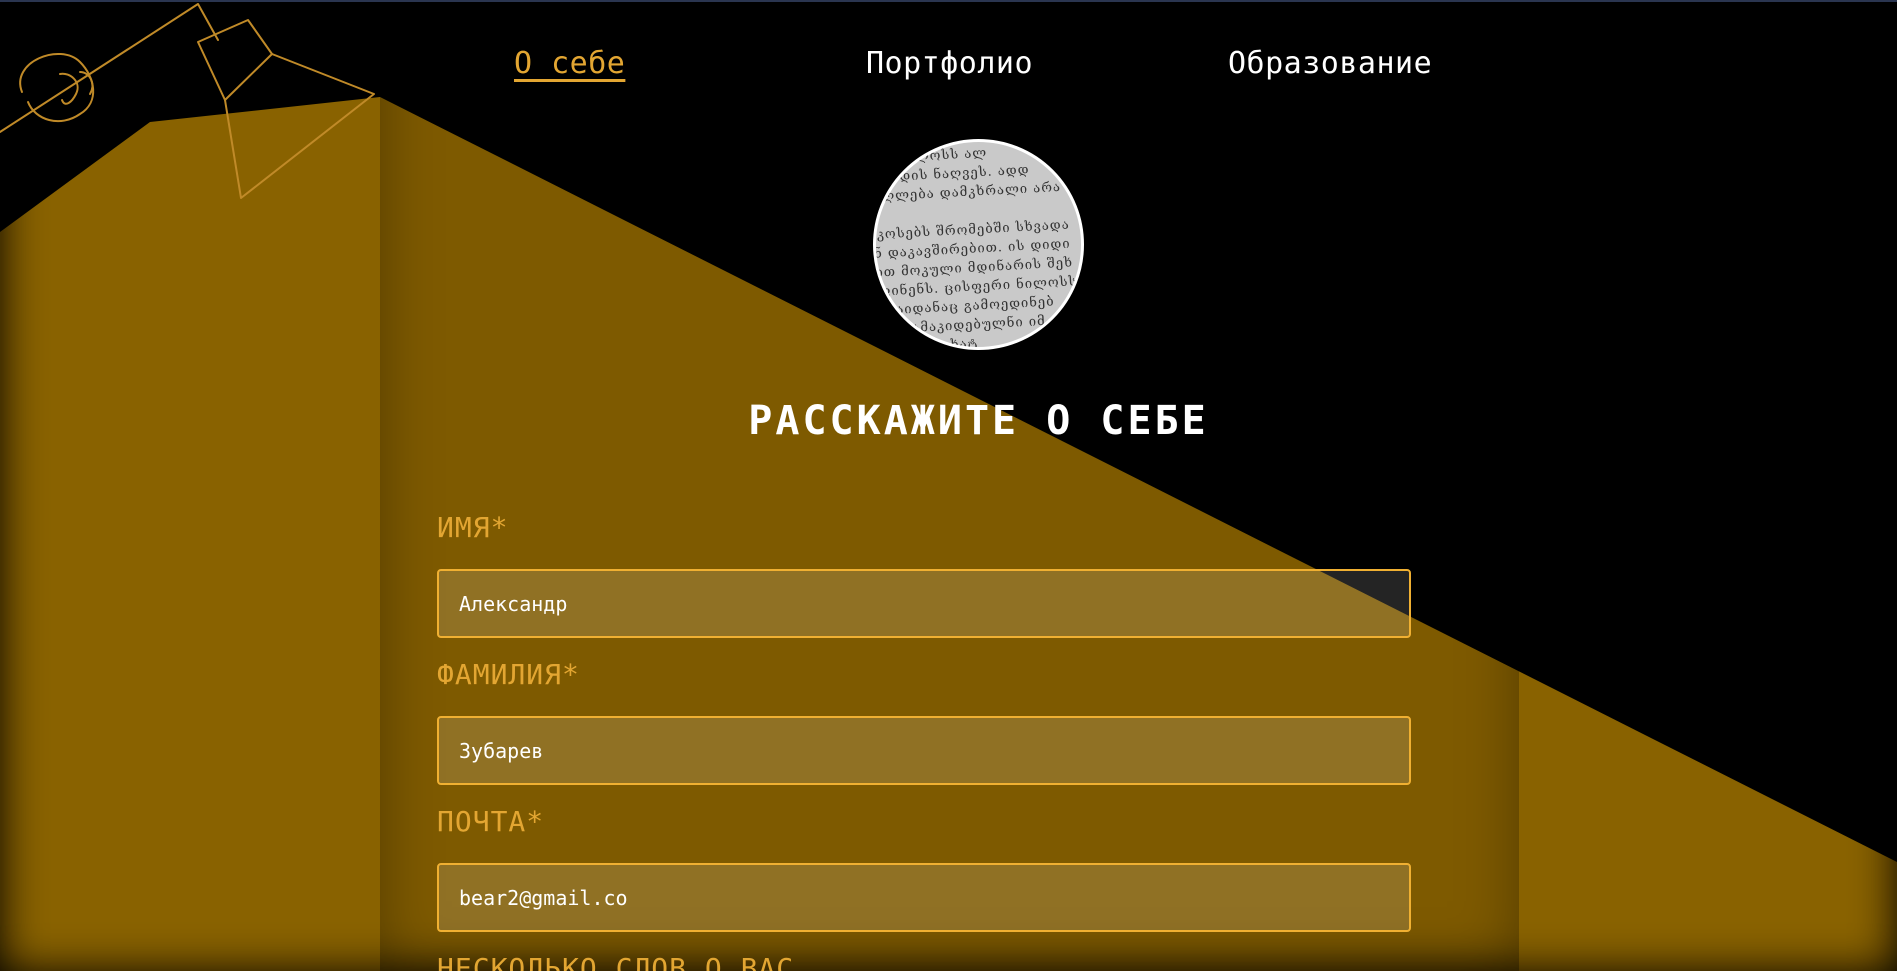 This screenshot has height=971, width=1897. What do you see at coordinates (1330, 63) in the screenshot?
I see `nav-link-education: Образование` at bounding box center [1330, 63].